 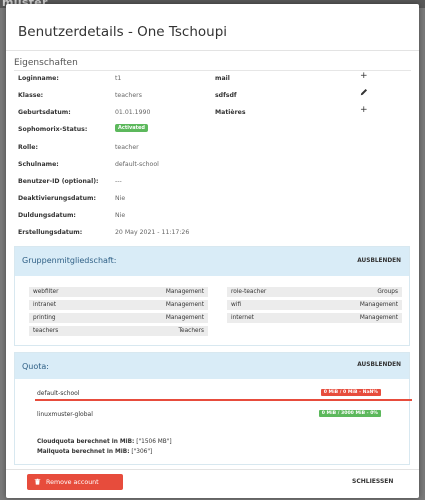 I want to click on prop-value-schulname: default-school, so click(x=137, y=164).